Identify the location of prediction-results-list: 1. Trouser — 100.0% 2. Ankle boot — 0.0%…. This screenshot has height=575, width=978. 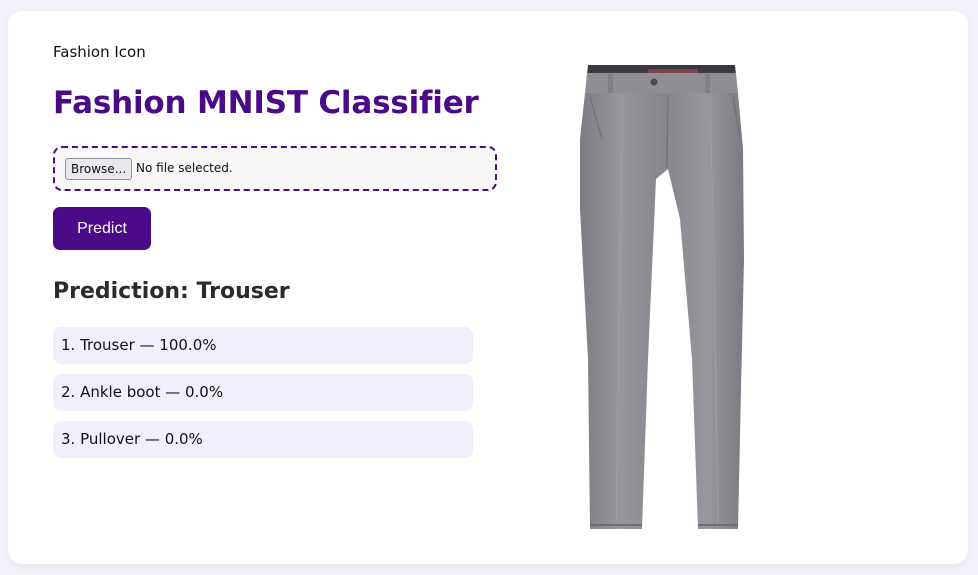
(263, 397).